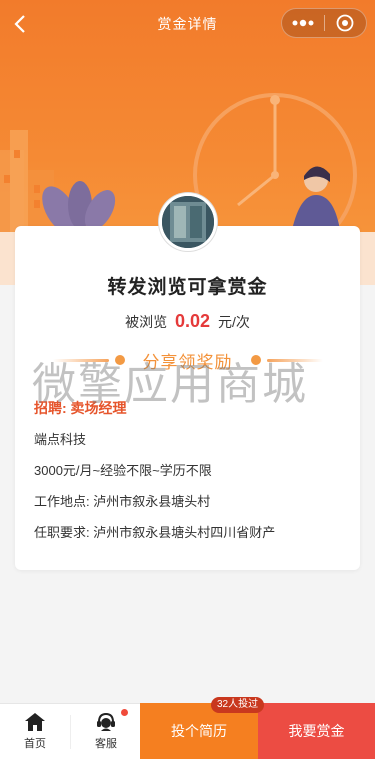  What do you see at coordinates (35, 744) in the screenshot?
I see `tab-home-label: 首页` at bounding box center [35, 744].